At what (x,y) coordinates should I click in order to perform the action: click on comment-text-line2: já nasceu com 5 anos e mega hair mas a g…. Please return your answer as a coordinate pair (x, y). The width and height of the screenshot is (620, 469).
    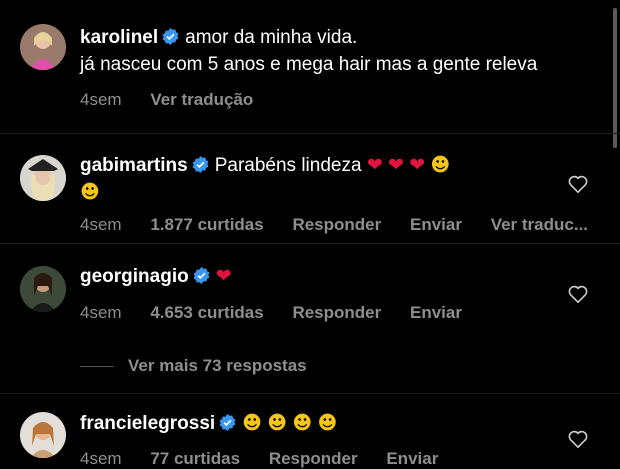
    Looking at the image, I should click on (309, 64).